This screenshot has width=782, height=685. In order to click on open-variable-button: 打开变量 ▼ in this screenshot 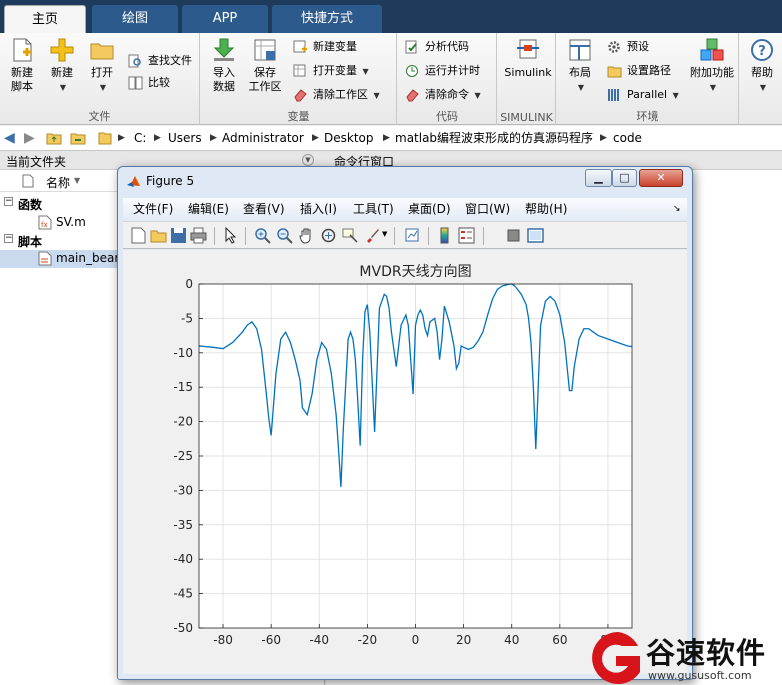, I will do `click(331, 71)`.